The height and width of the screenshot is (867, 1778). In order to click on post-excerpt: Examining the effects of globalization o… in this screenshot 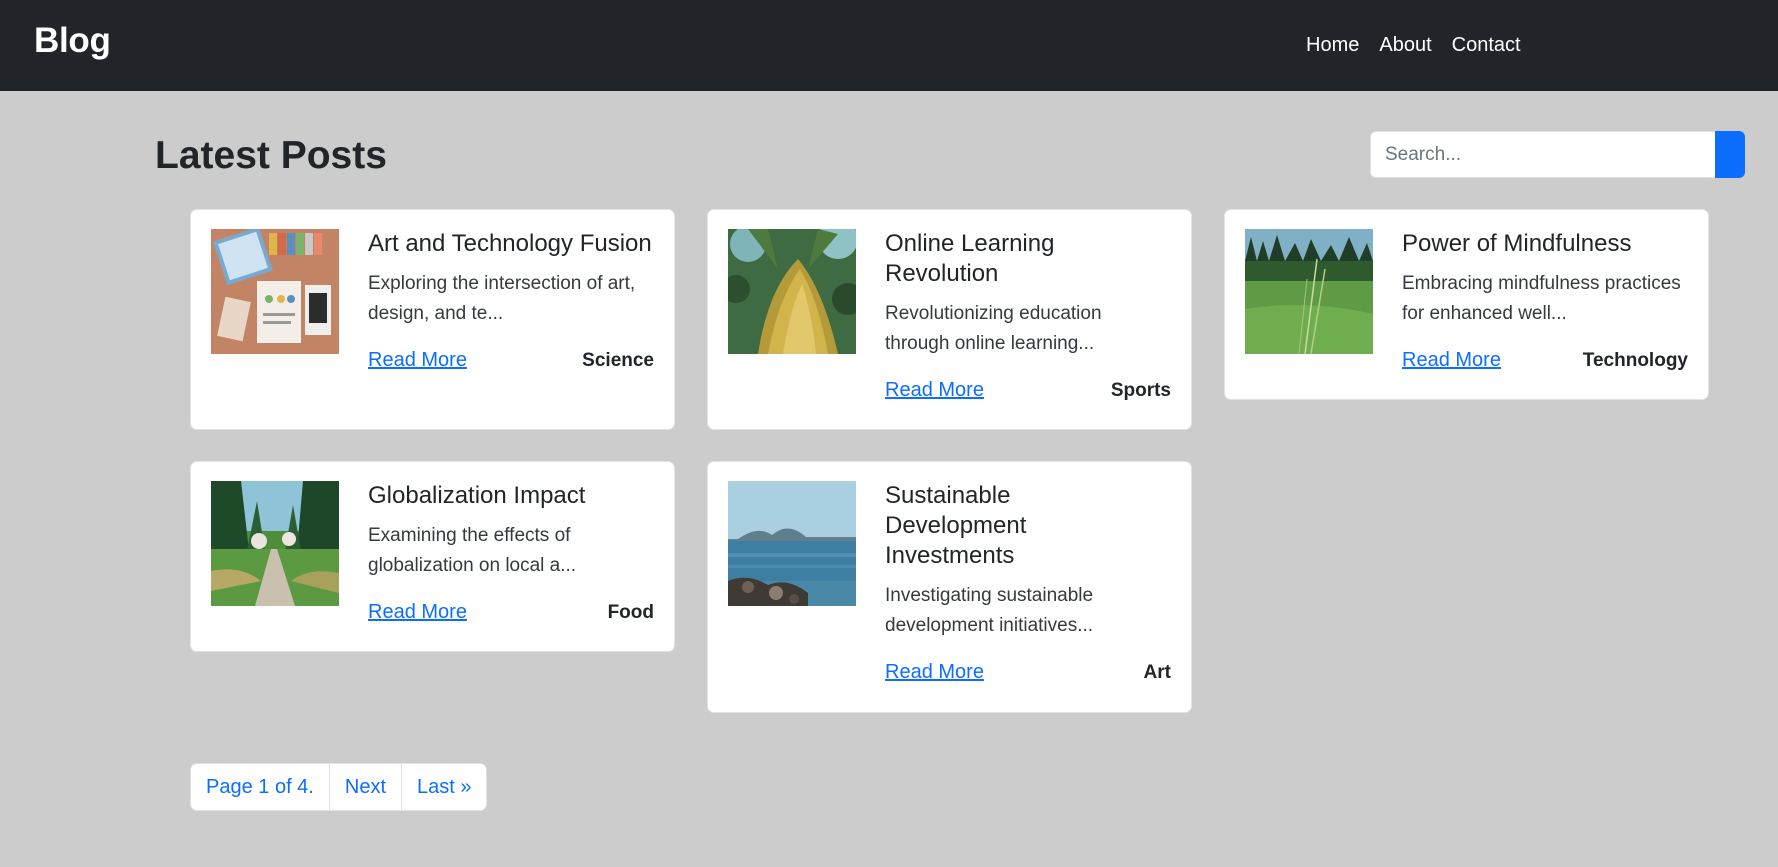, I will do `click(472, 550)`.